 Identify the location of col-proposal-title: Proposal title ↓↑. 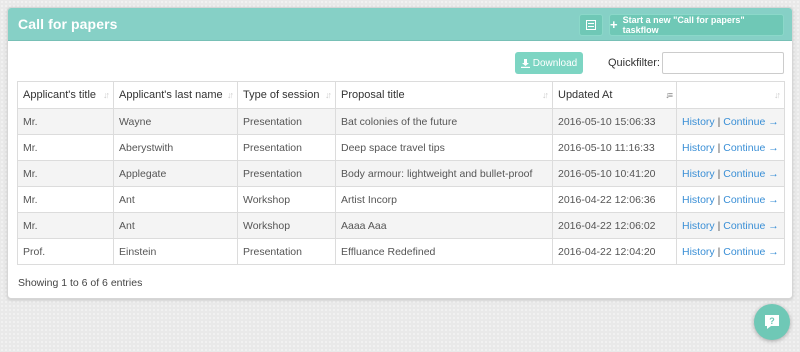
(444, 95).